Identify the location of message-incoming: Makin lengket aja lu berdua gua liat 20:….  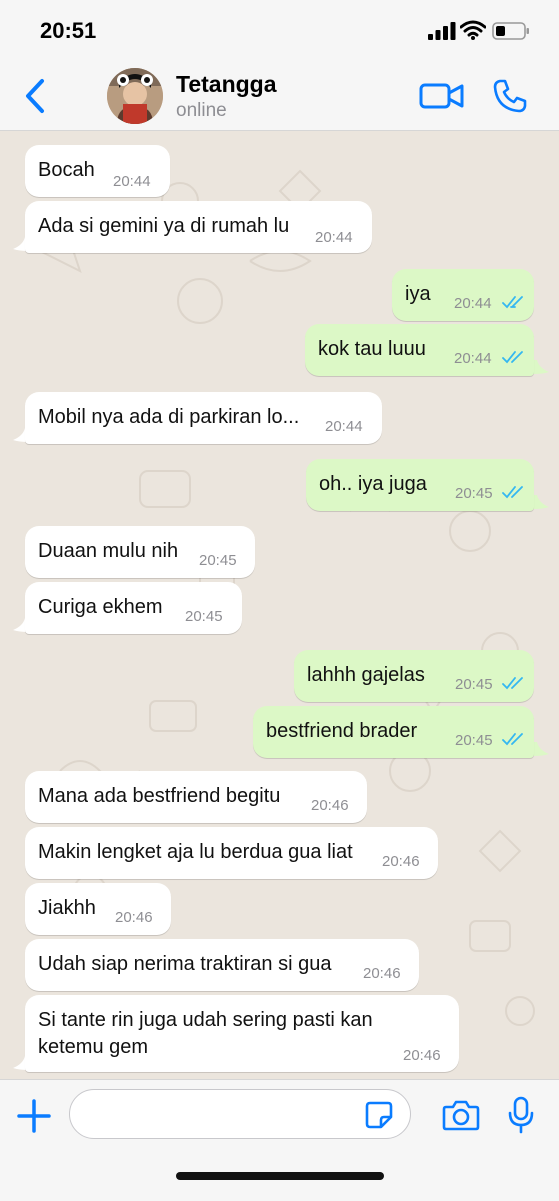
(231, 853).